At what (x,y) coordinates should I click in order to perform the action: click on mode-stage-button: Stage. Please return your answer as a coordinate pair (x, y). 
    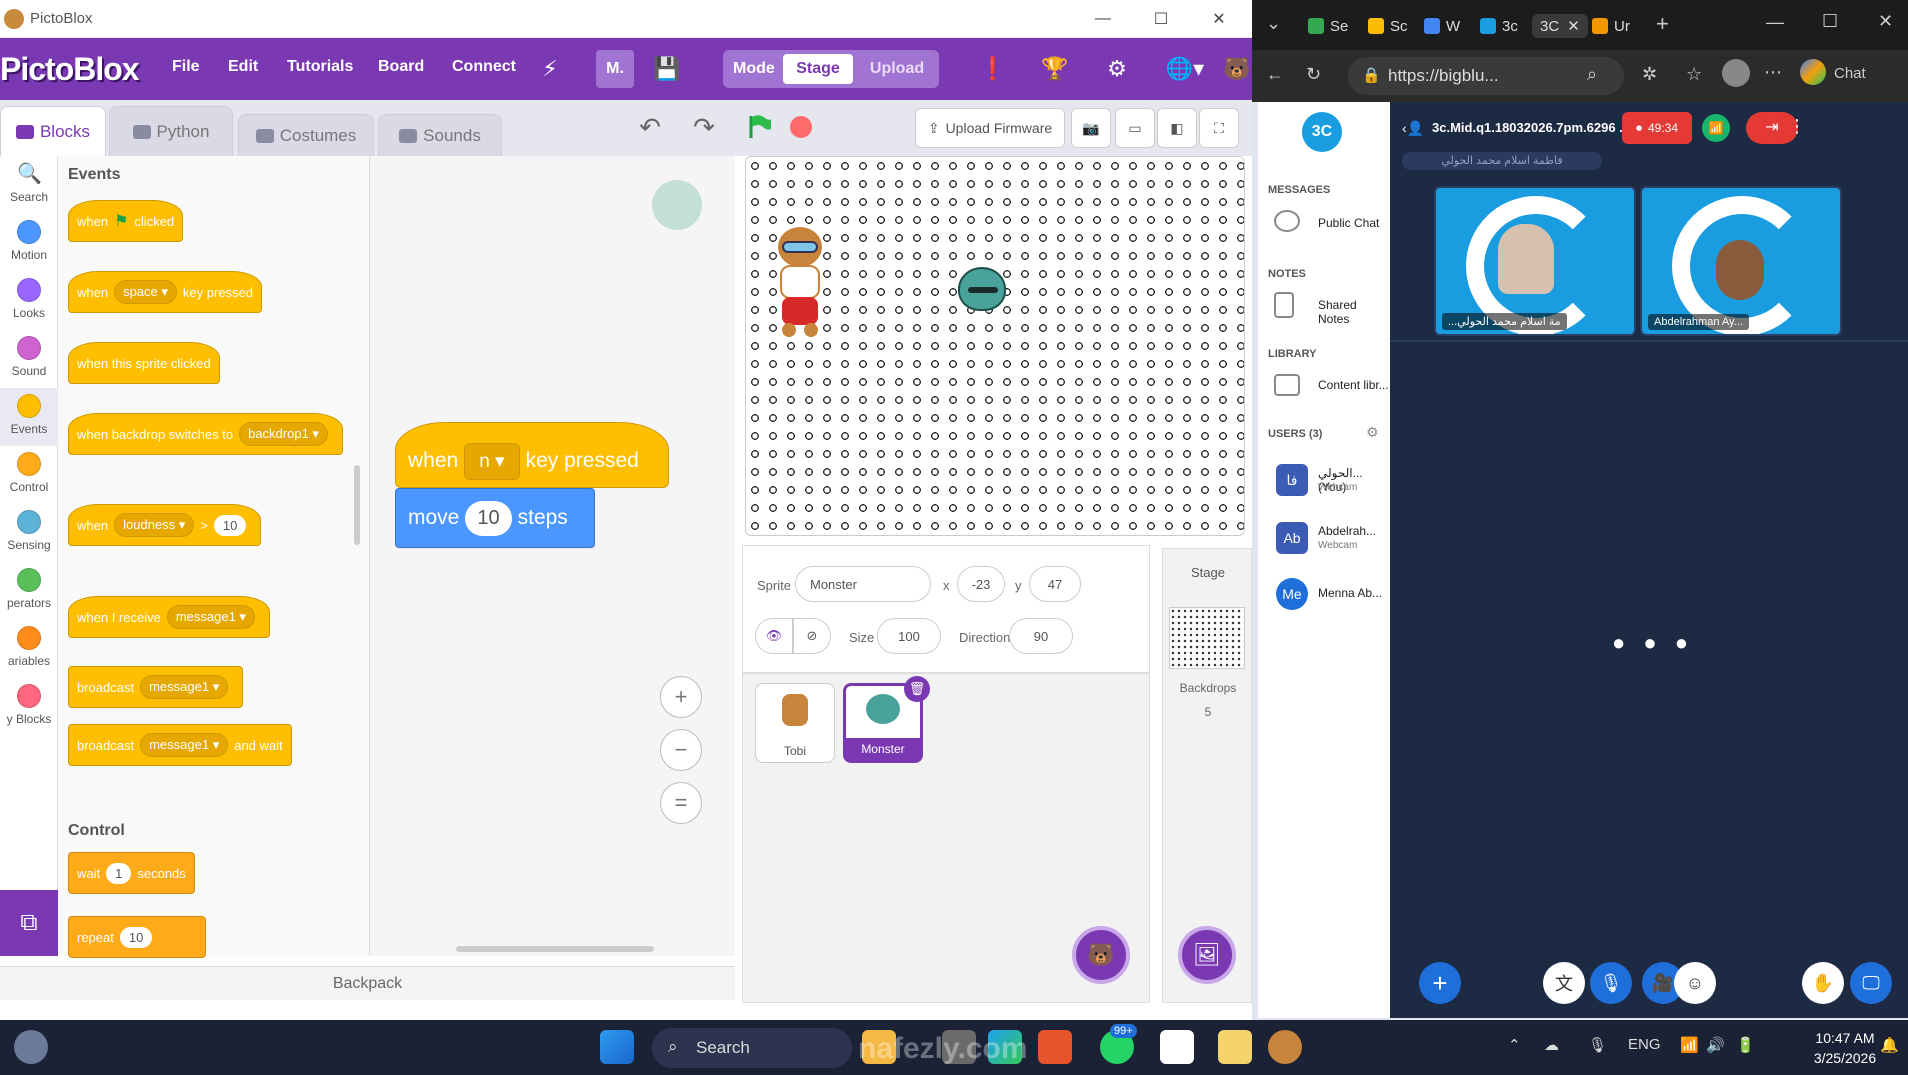
    Looking at the image, I should click on (818, 69).